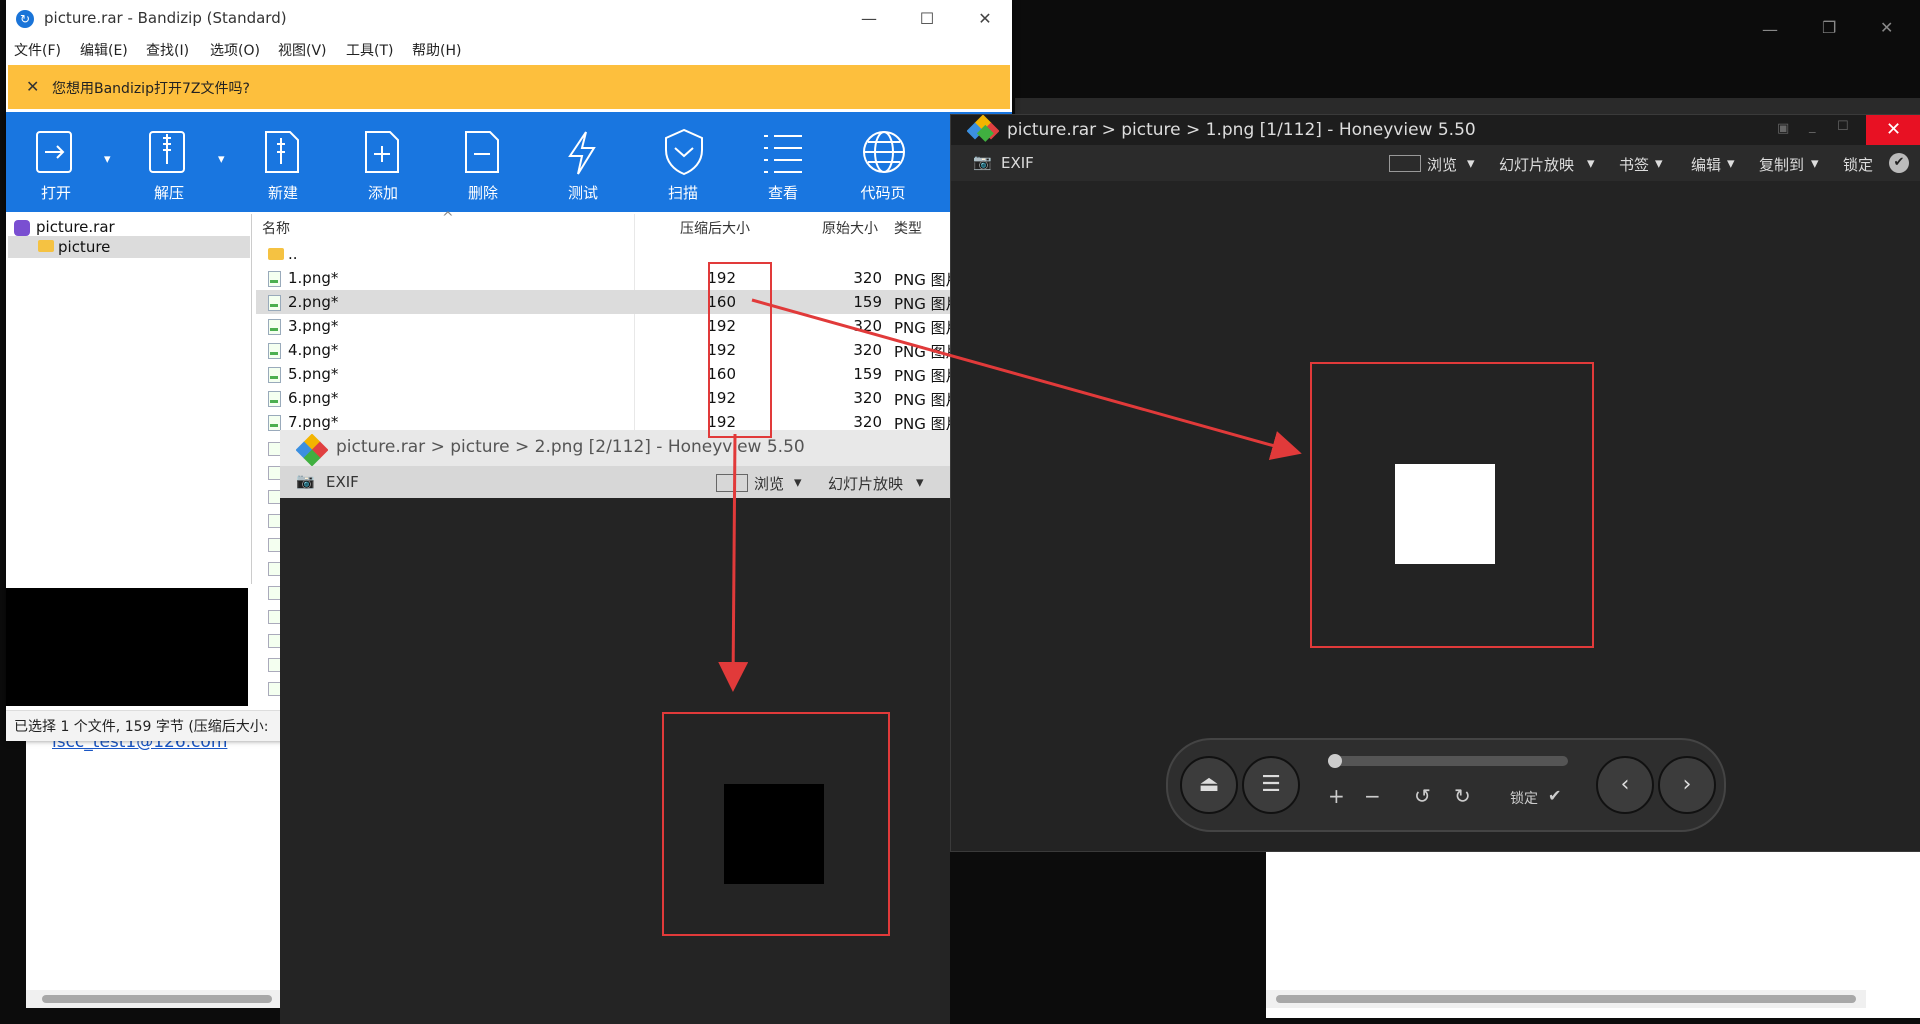 This screenshot has width=1920, height=1024. Describe the element at coordinates (733, 562) in the screenshot. I see `arrow-down` at that location.